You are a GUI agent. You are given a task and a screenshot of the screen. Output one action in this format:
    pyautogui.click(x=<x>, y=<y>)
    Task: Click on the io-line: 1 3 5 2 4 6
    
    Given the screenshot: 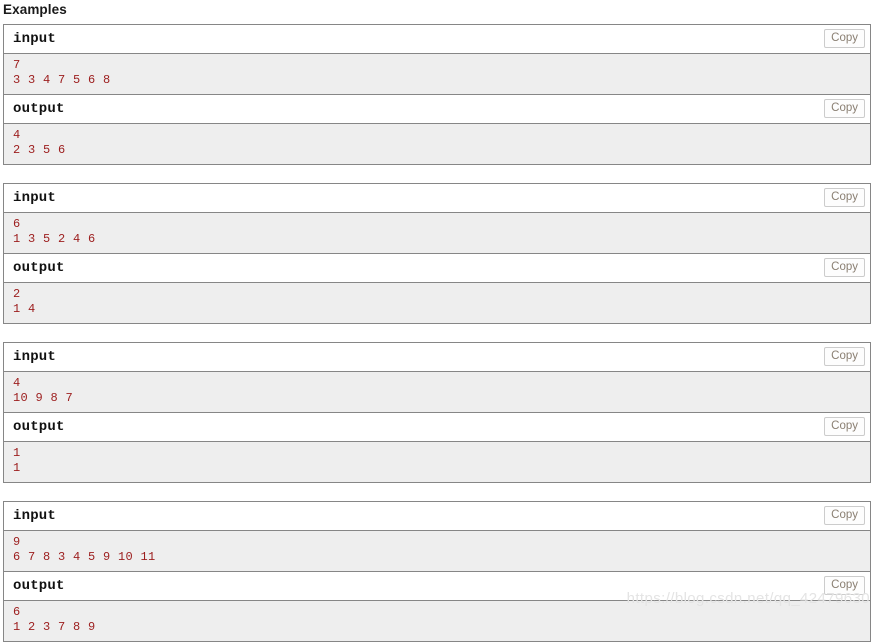 What is the action you would take?
    pyautogui.click(x=54, y=239)
    